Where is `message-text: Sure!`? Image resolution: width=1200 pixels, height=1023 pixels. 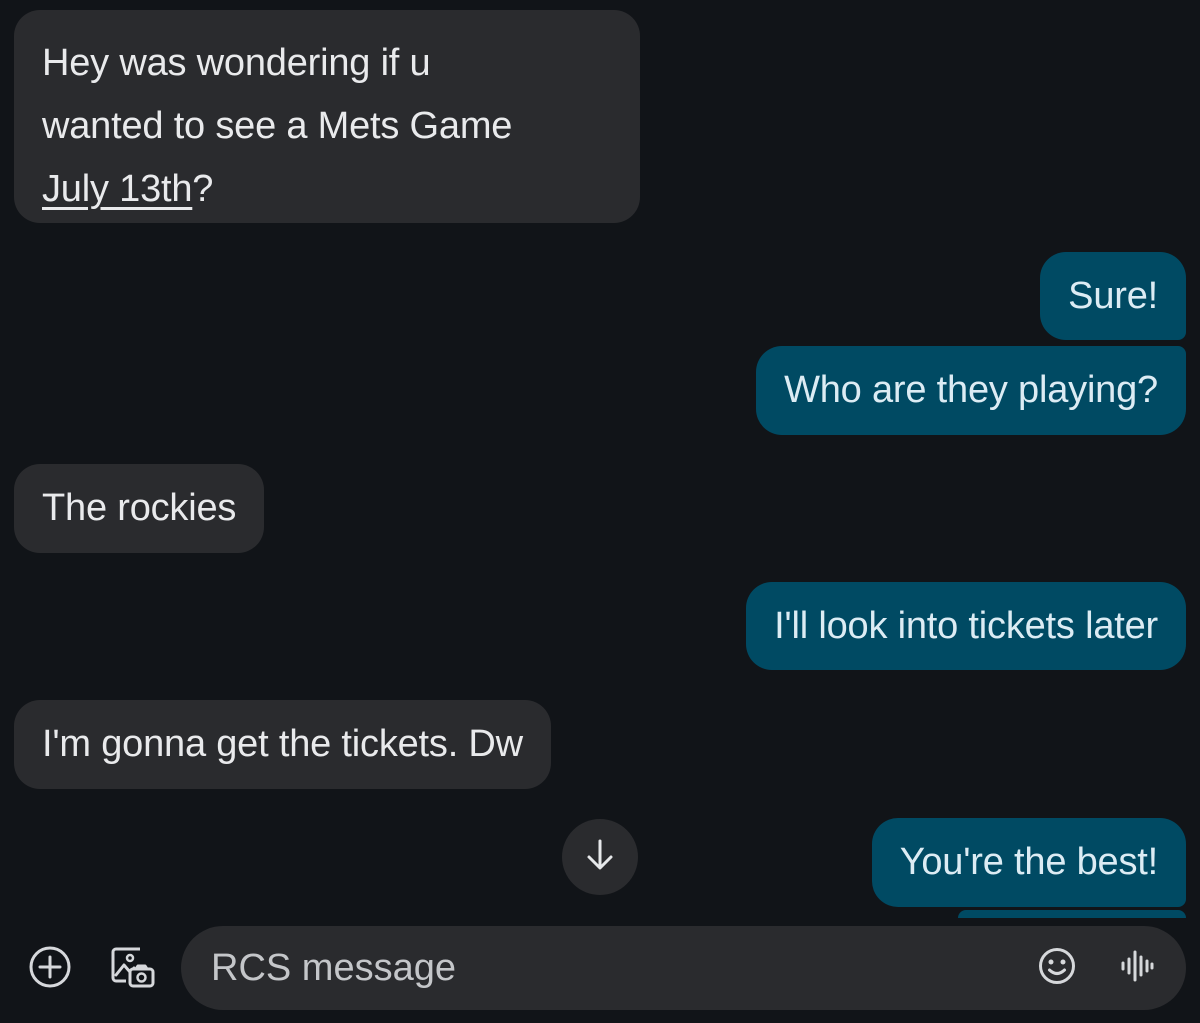 message-text: Sure! is located at coordinates (1113, 296).